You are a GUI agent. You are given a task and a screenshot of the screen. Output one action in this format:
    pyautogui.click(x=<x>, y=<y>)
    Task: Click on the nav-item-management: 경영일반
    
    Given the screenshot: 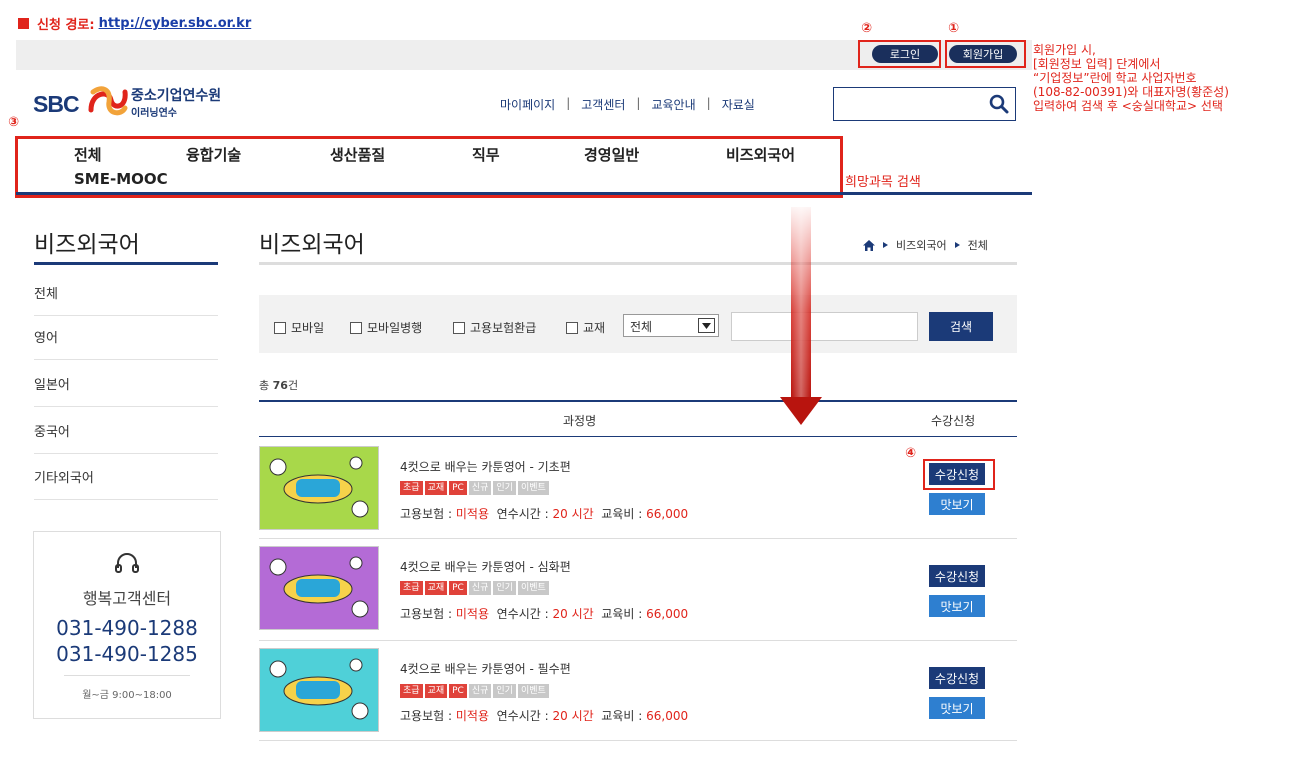 What is the action you would take?
    pyautogui.click(x=611, y=154)
    